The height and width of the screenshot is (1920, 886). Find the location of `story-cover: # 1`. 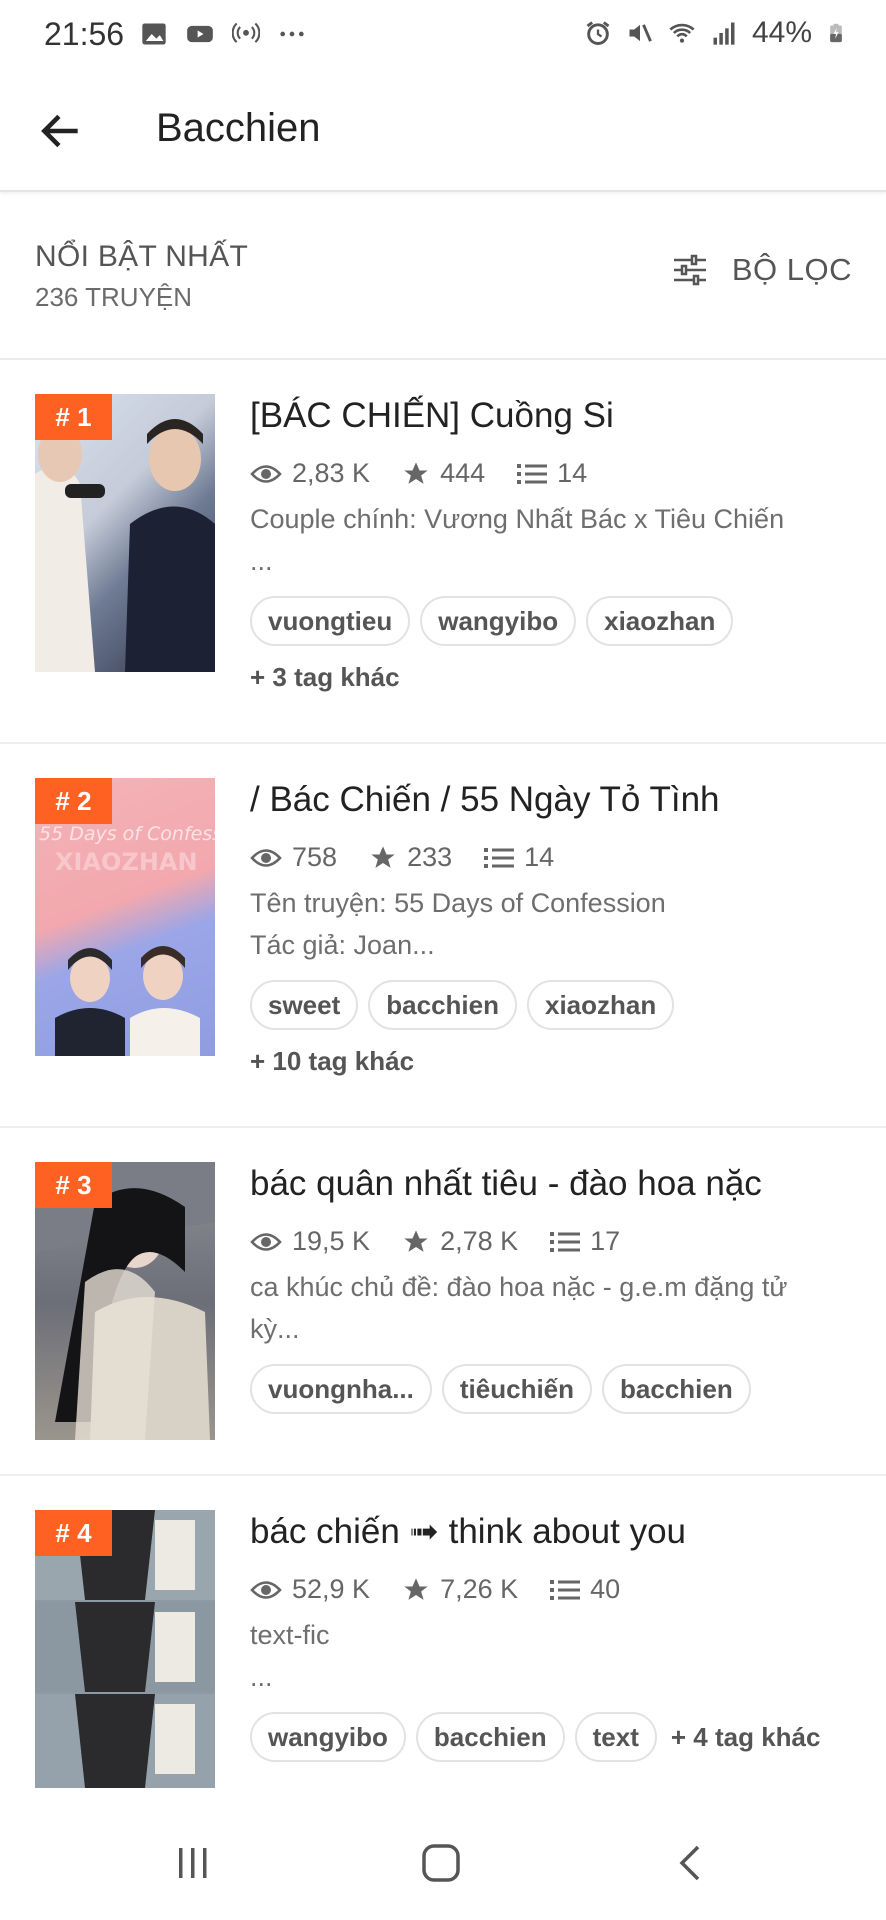

story-cover: # 1 is located at coordinates (125, 533).